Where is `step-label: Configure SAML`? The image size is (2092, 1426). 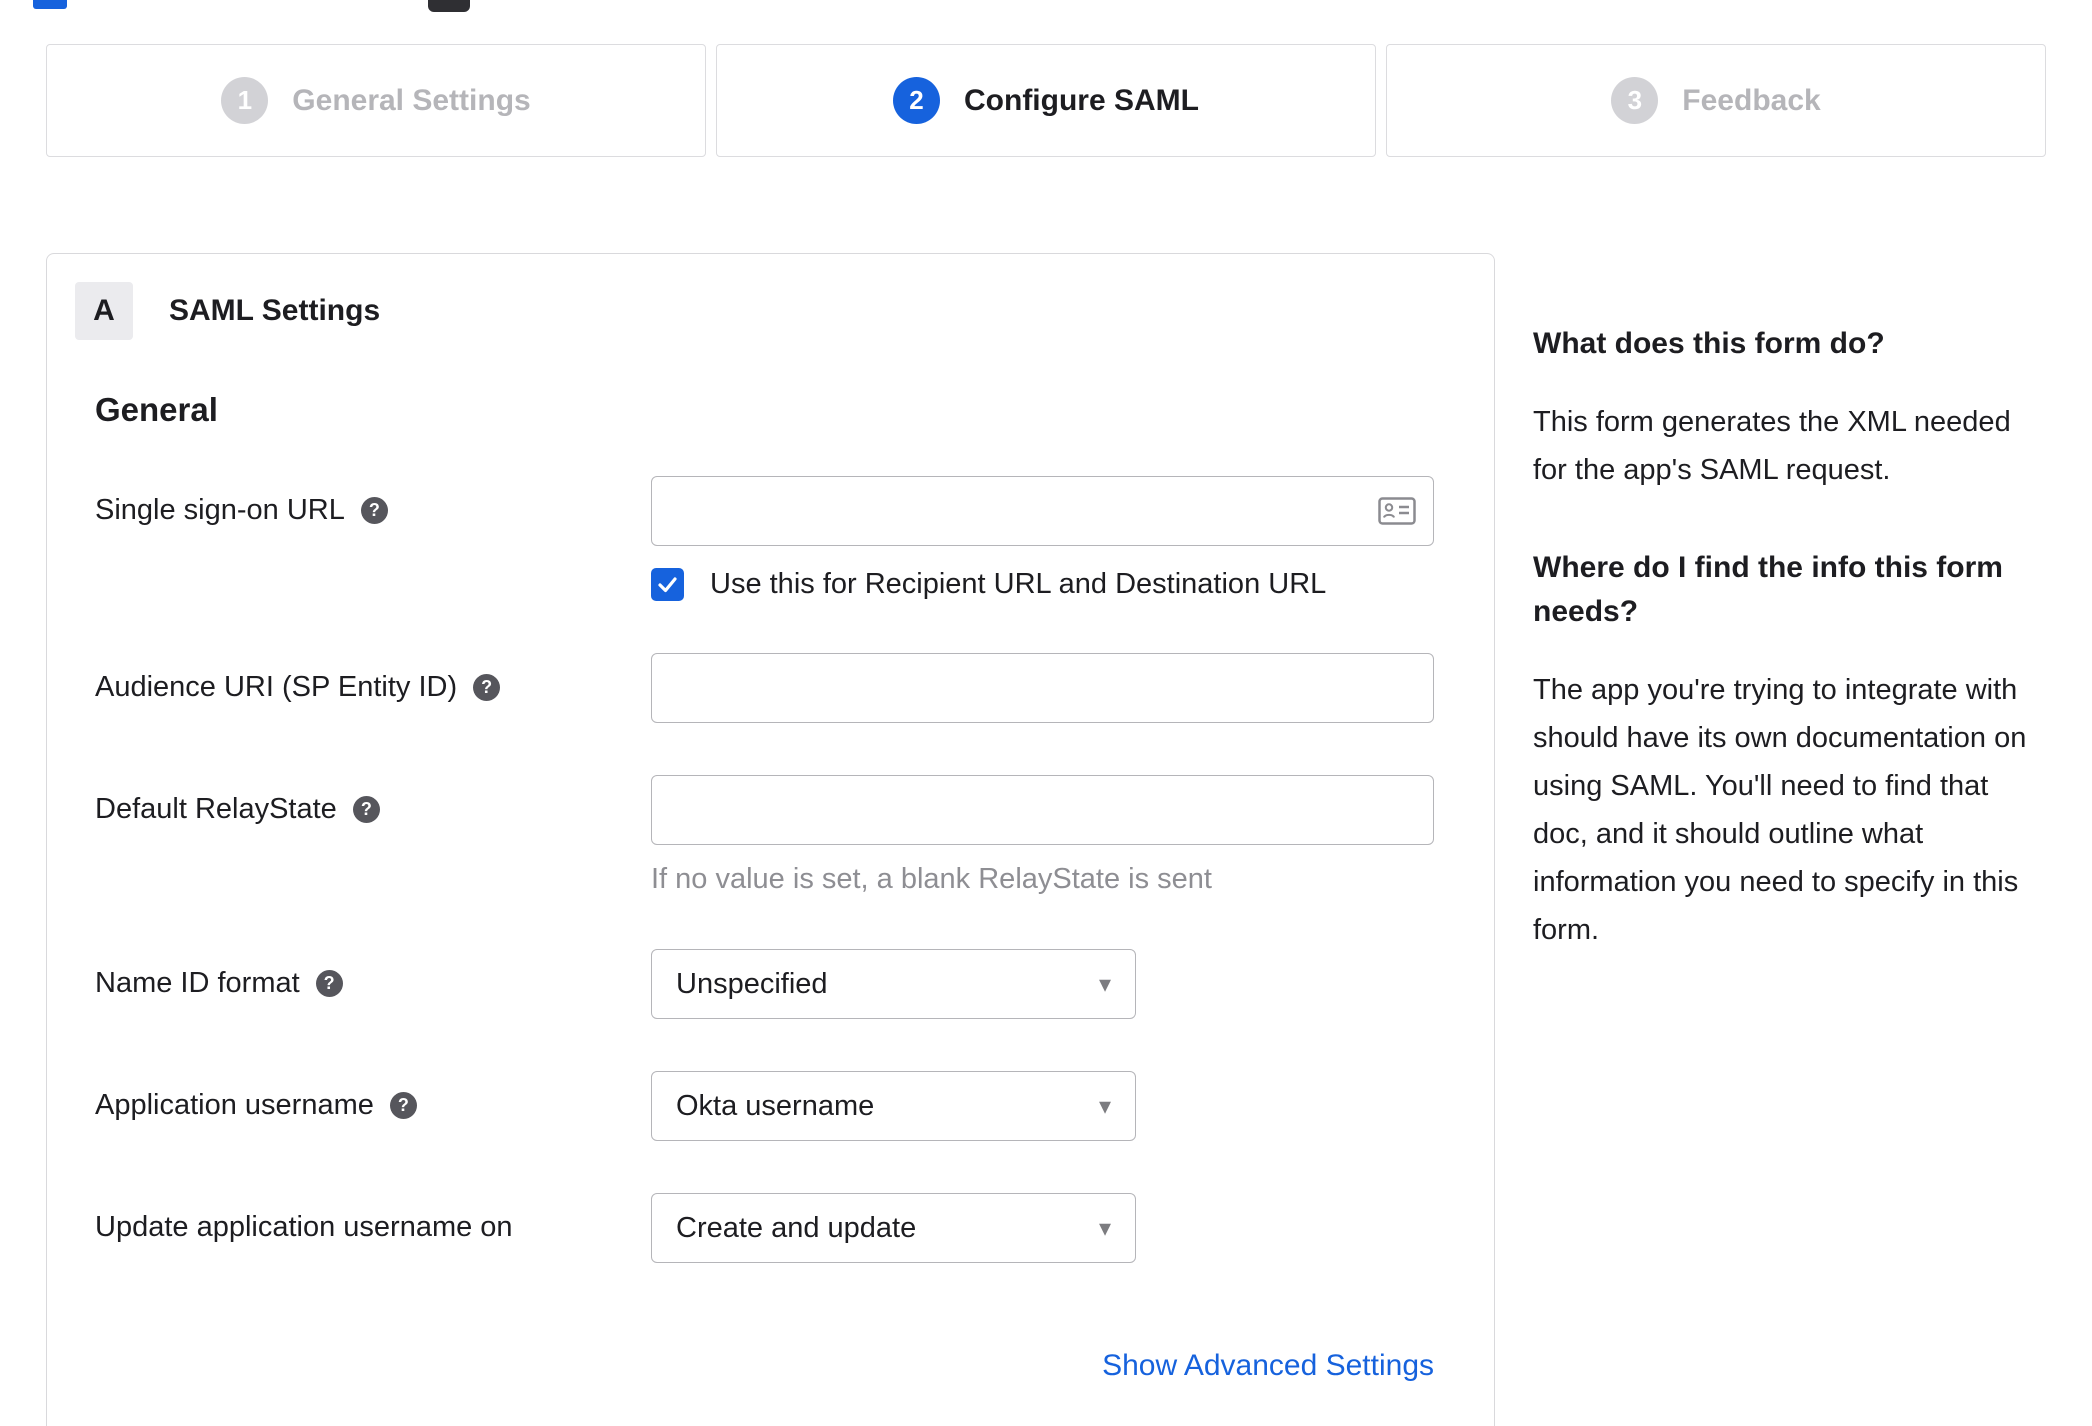 step-label: Configure SAML is located at coordinates (1081, 100).